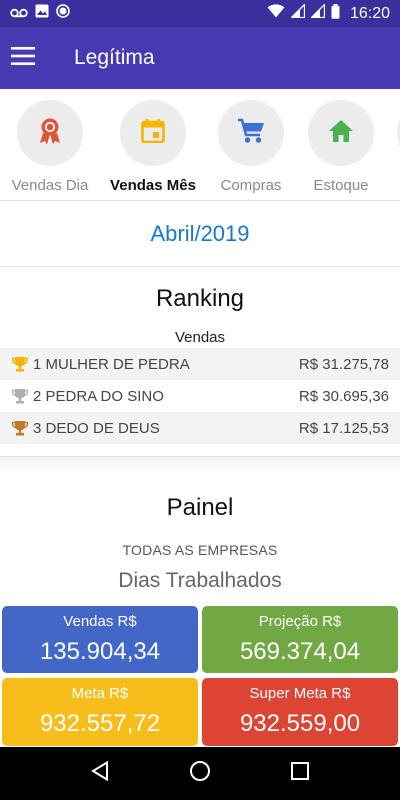 The image size is (400, 800). What do you see at coordinates (200, 550) in the screenshot?
I see `painel-subtitle: TODAS AS EMPRESAS` at bounding box center [200, 550].